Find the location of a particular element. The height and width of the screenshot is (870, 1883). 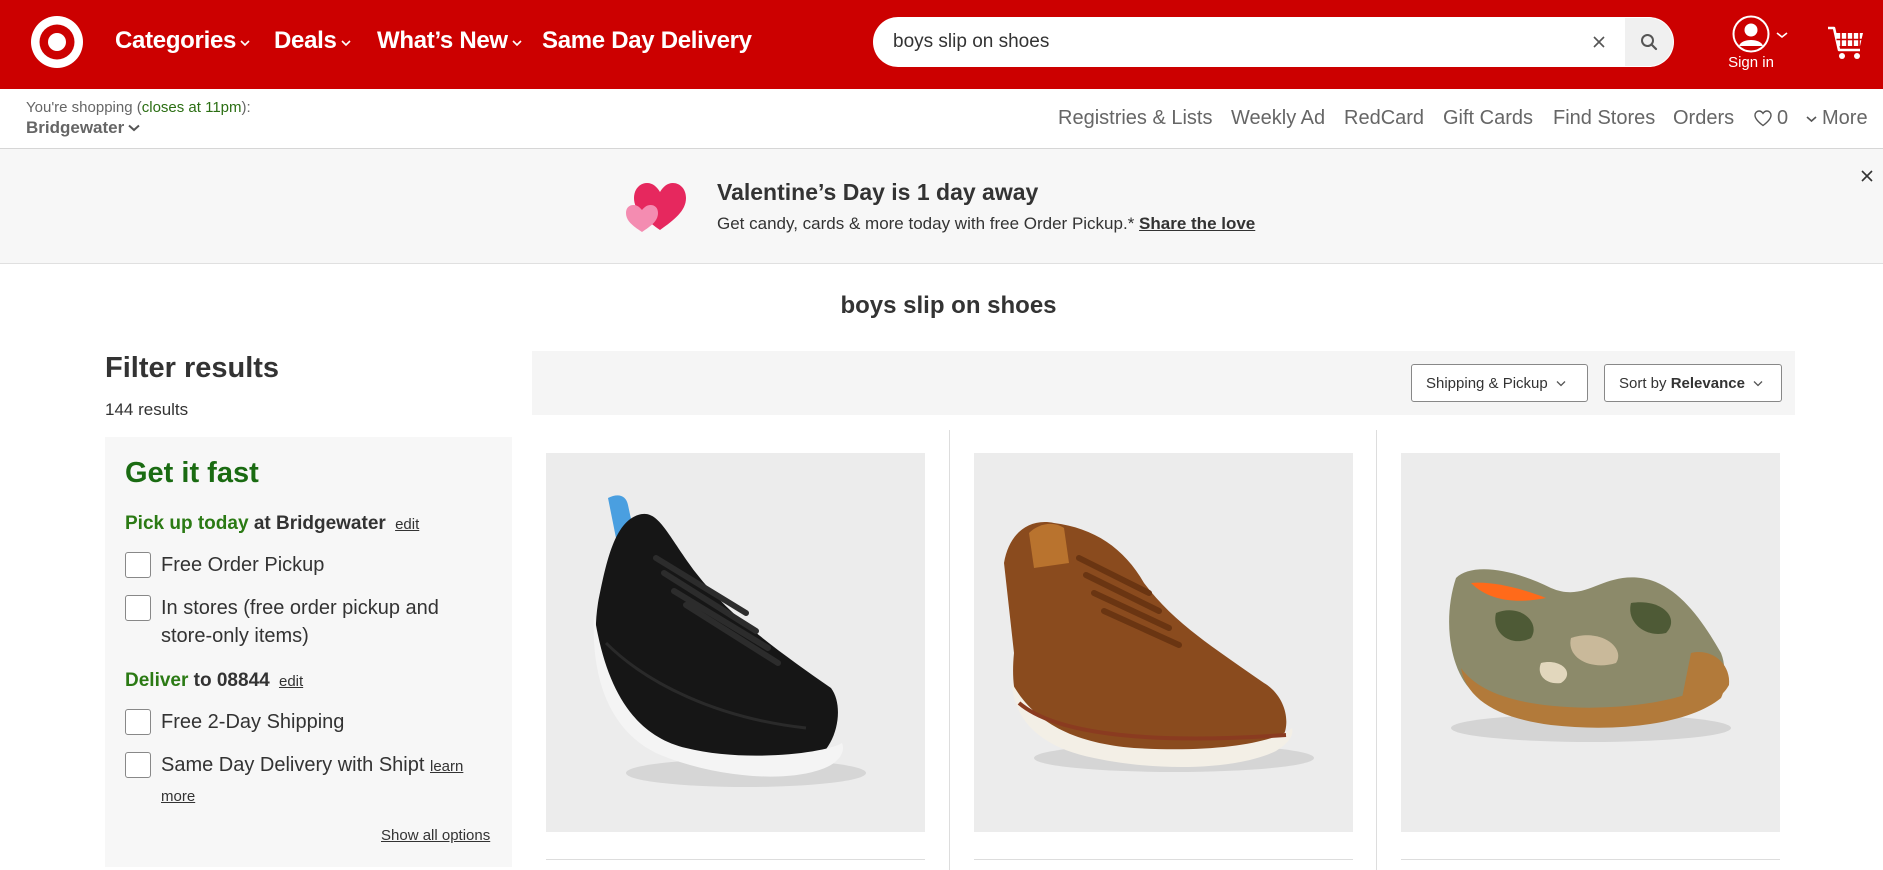

show-all-options-link: Show all options is located at coordinates (435, 835).